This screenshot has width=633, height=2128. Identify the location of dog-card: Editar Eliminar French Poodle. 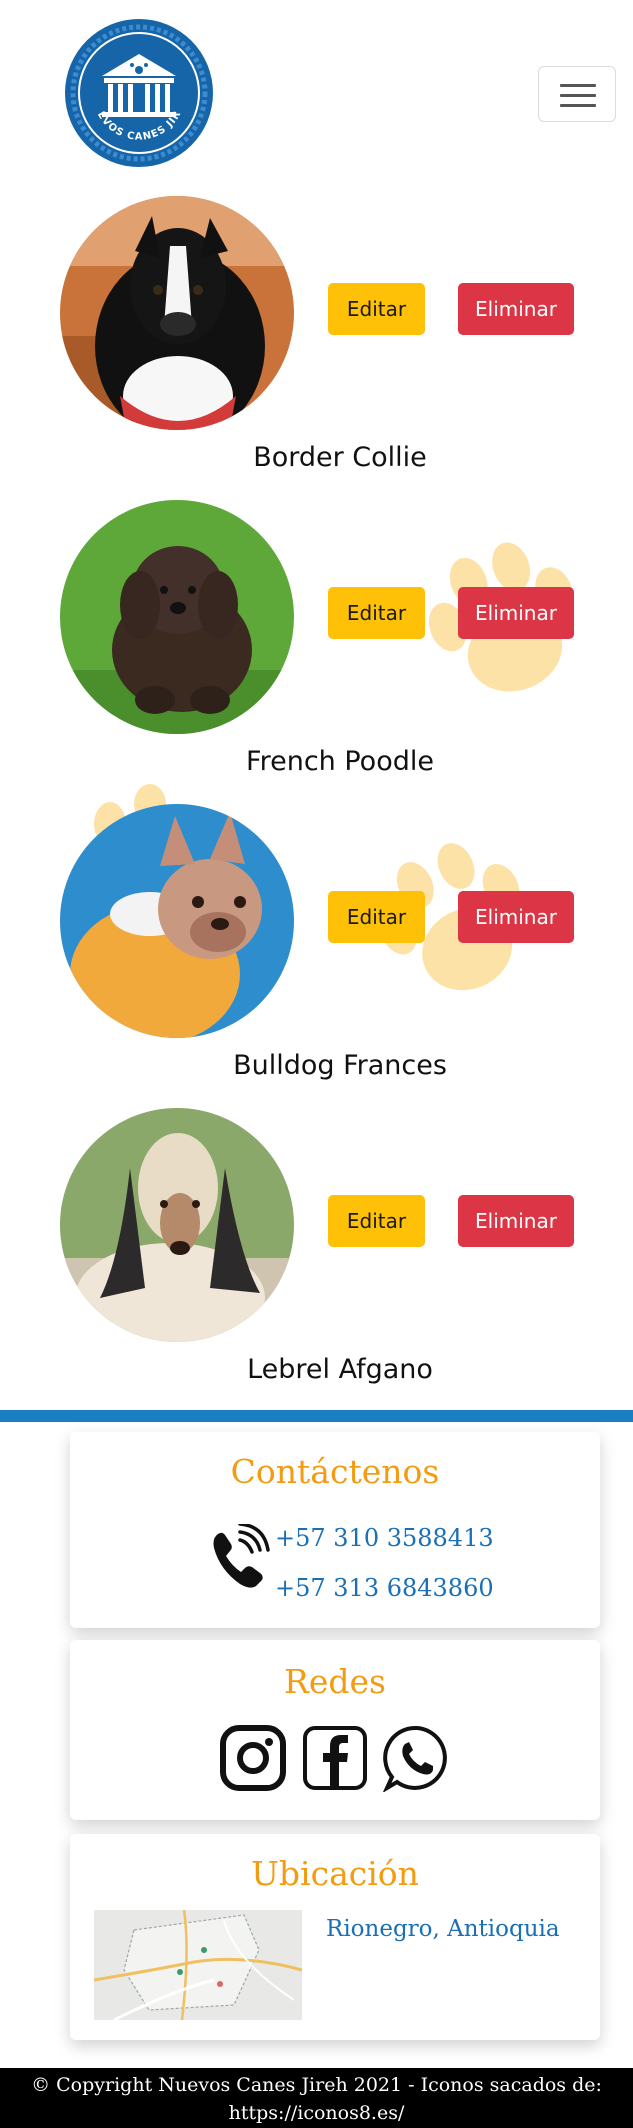
(316, 646).